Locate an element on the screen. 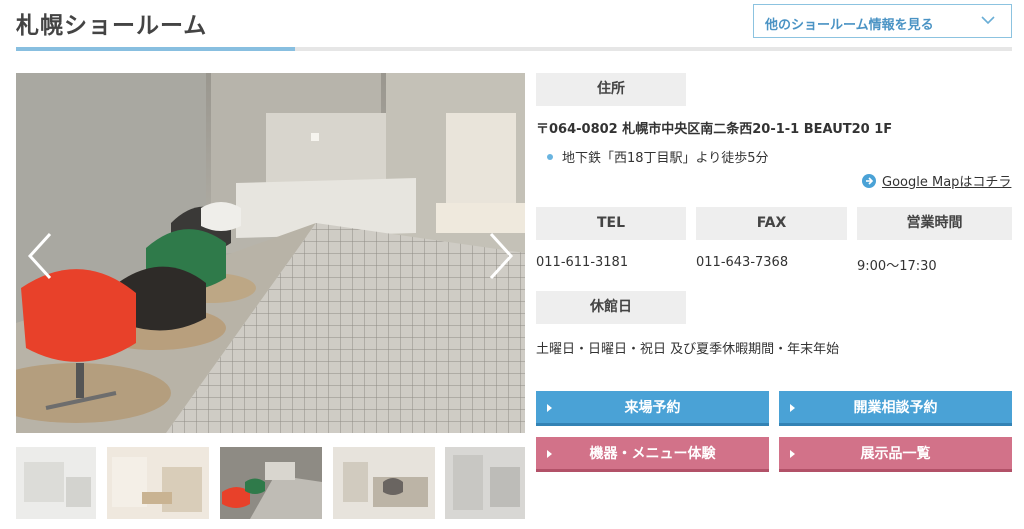  google-map-link: Google Mapはコチラ is located at coordinates (936, 180).